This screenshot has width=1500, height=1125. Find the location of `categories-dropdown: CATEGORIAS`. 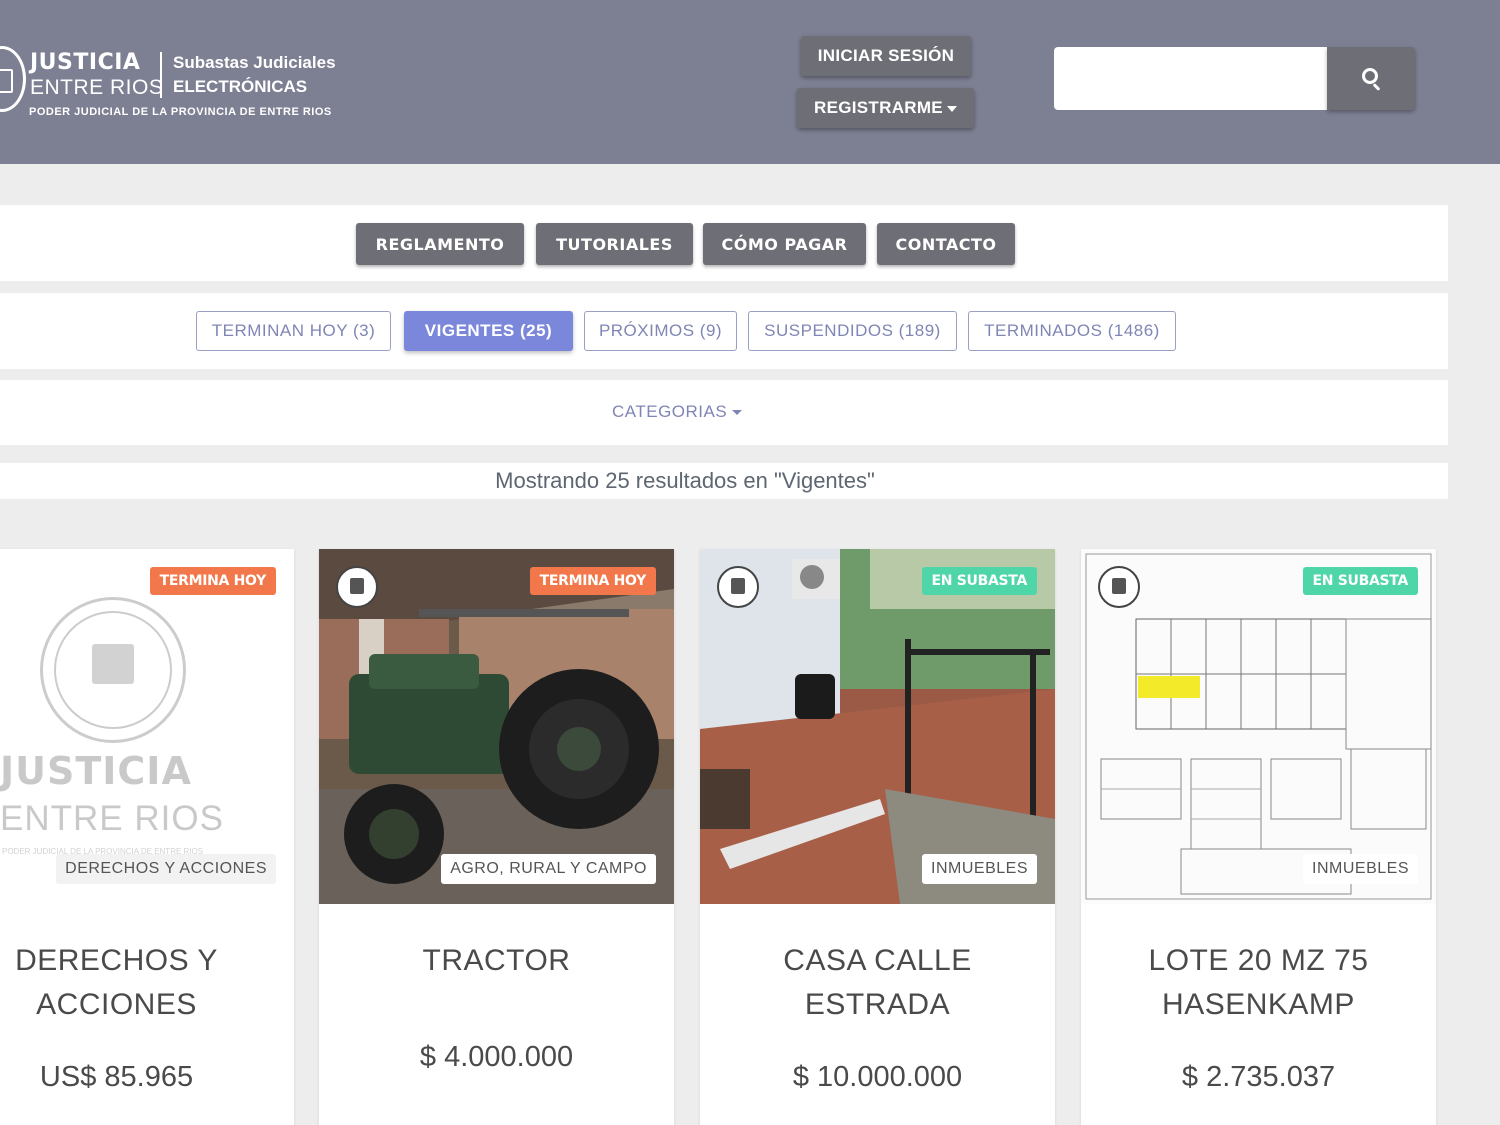

categories-dropdown: CATEGORIAS is located at coordinates (677, 412).